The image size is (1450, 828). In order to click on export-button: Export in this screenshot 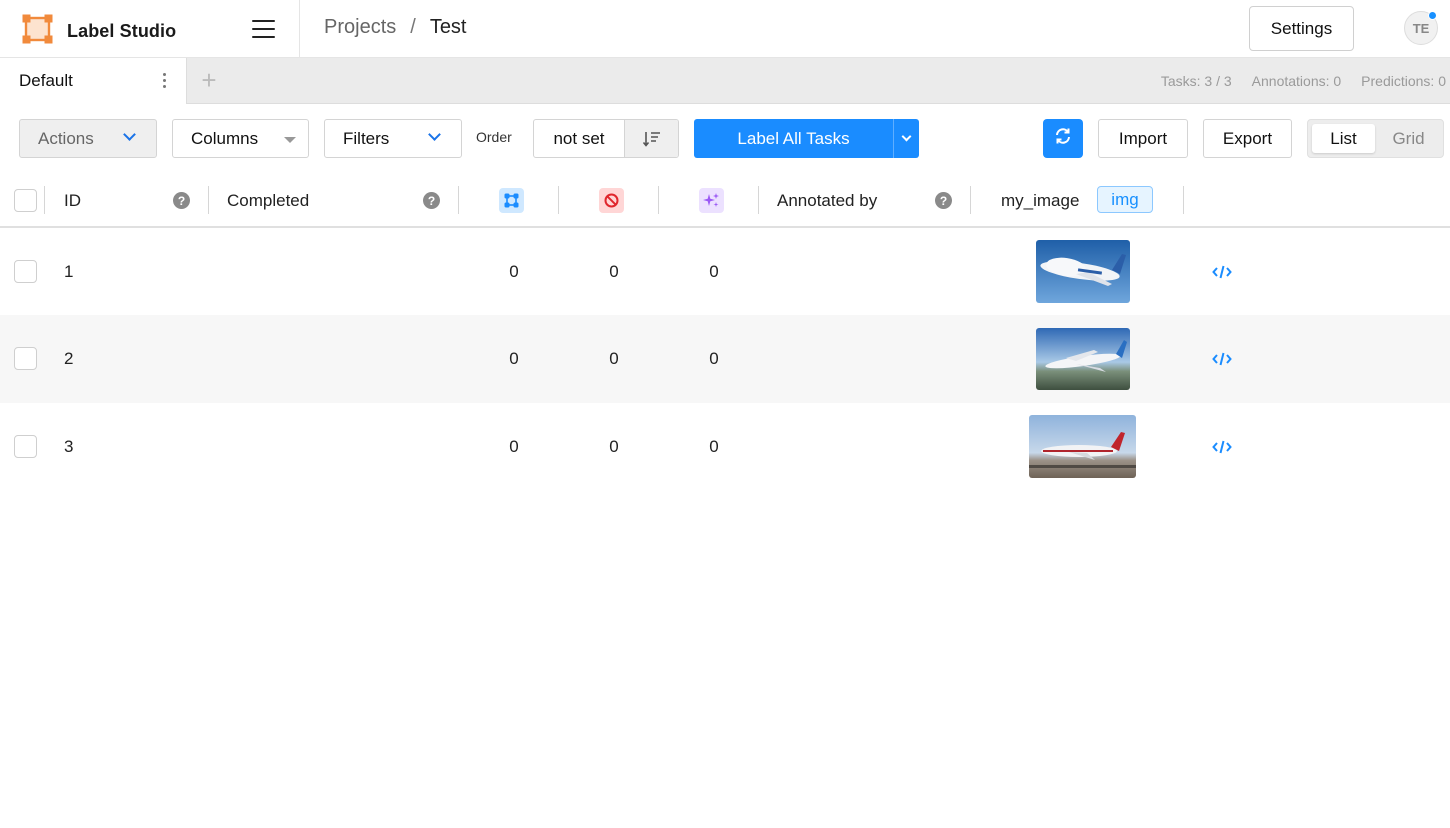, I will do `click(1247, 138)`.